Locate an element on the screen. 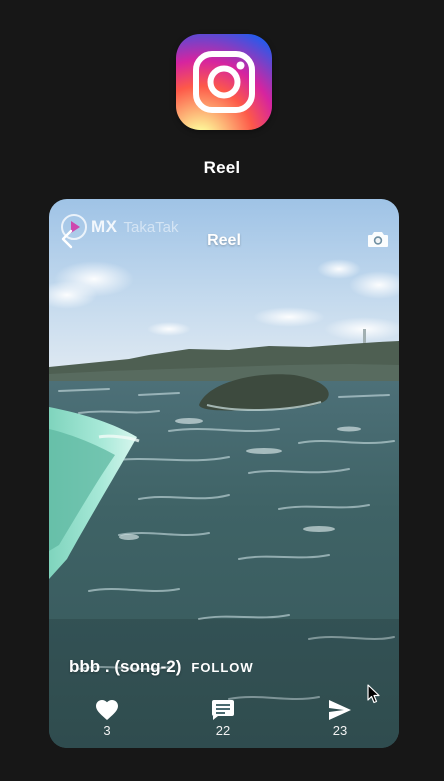 This screenshot has height=781, width=444. song-label: bbb . (song-2) is located at coordinates (125, 666).